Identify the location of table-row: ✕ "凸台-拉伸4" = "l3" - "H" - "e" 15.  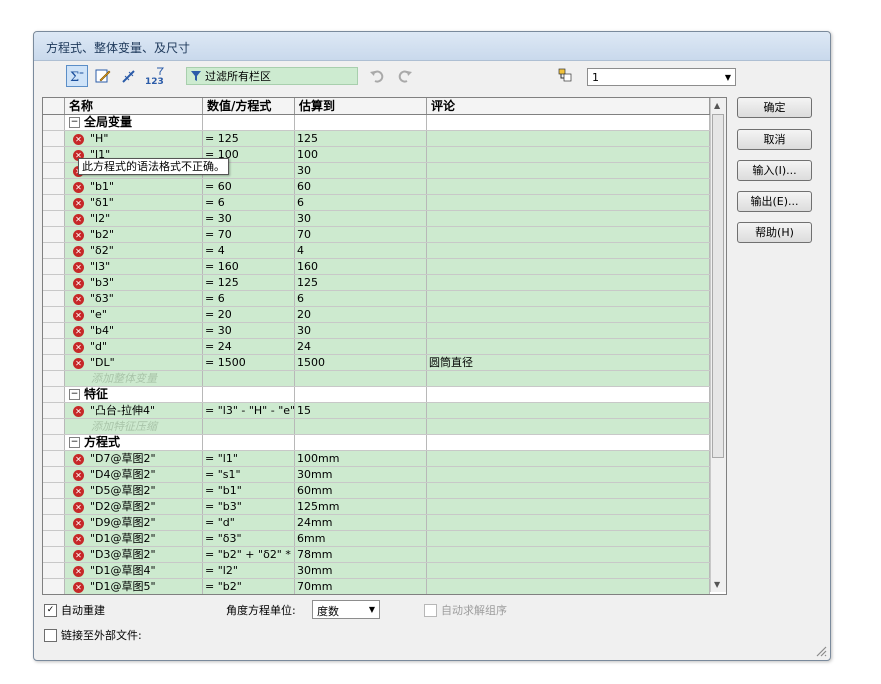
(376, 411).